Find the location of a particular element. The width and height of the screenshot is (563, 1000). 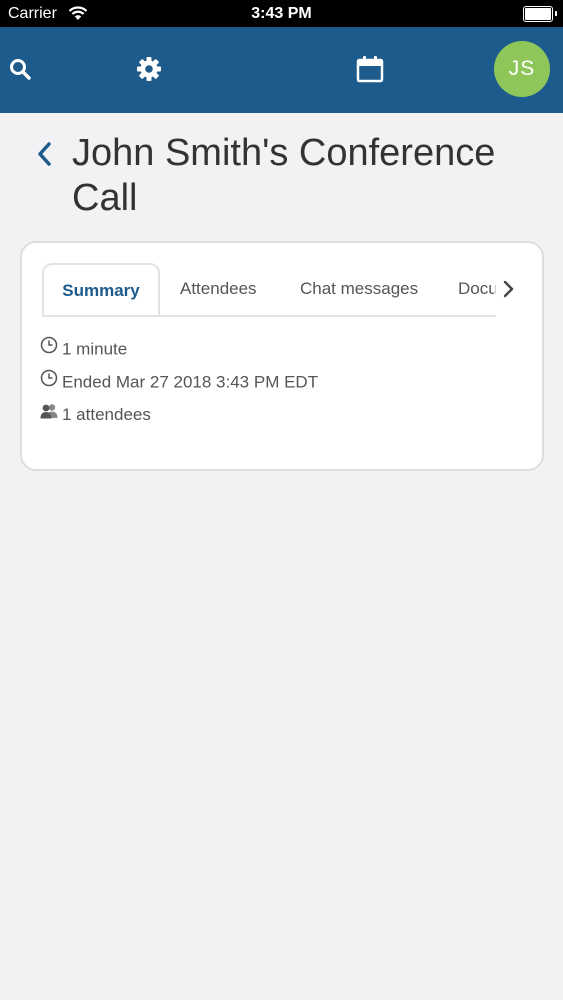

ended-row: Ended Mar 27 2018 3:43 PM EDT is located at coordinates (179, 381).